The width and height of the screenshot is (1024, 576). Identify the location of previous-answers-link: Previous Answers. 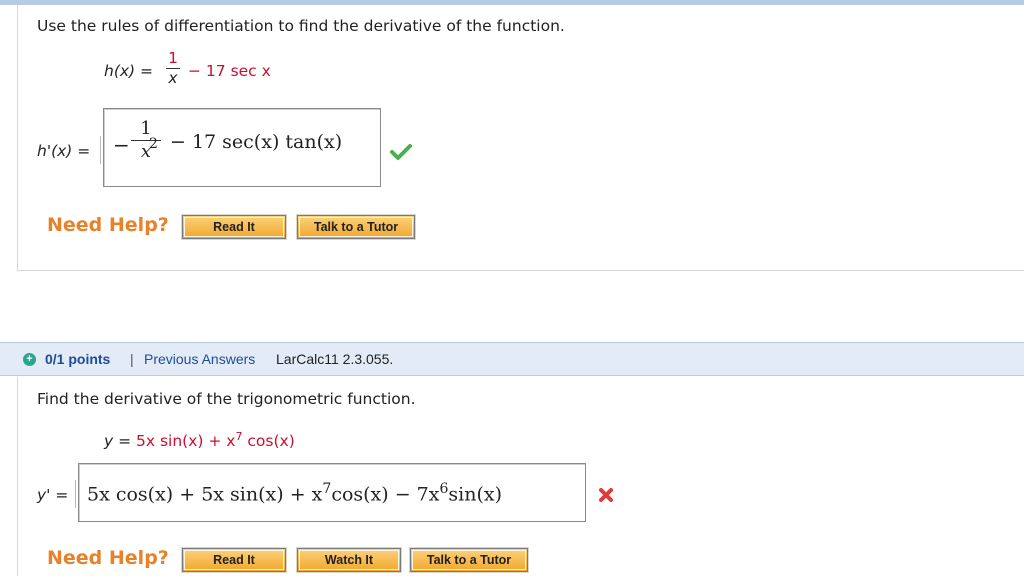
(199, 359).